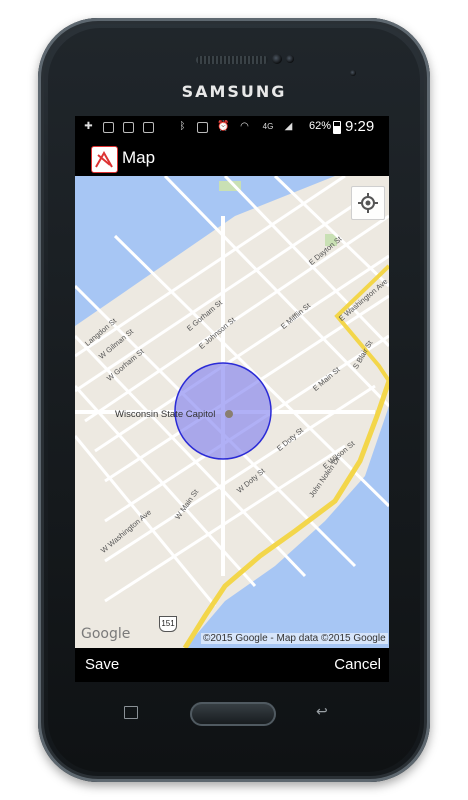 Image resolution: width=468 pixels, height=800 pixels. Describe the element at coordinates (223, 126) in the screenshot. I see `alarm-icon: ⏰` at that location.